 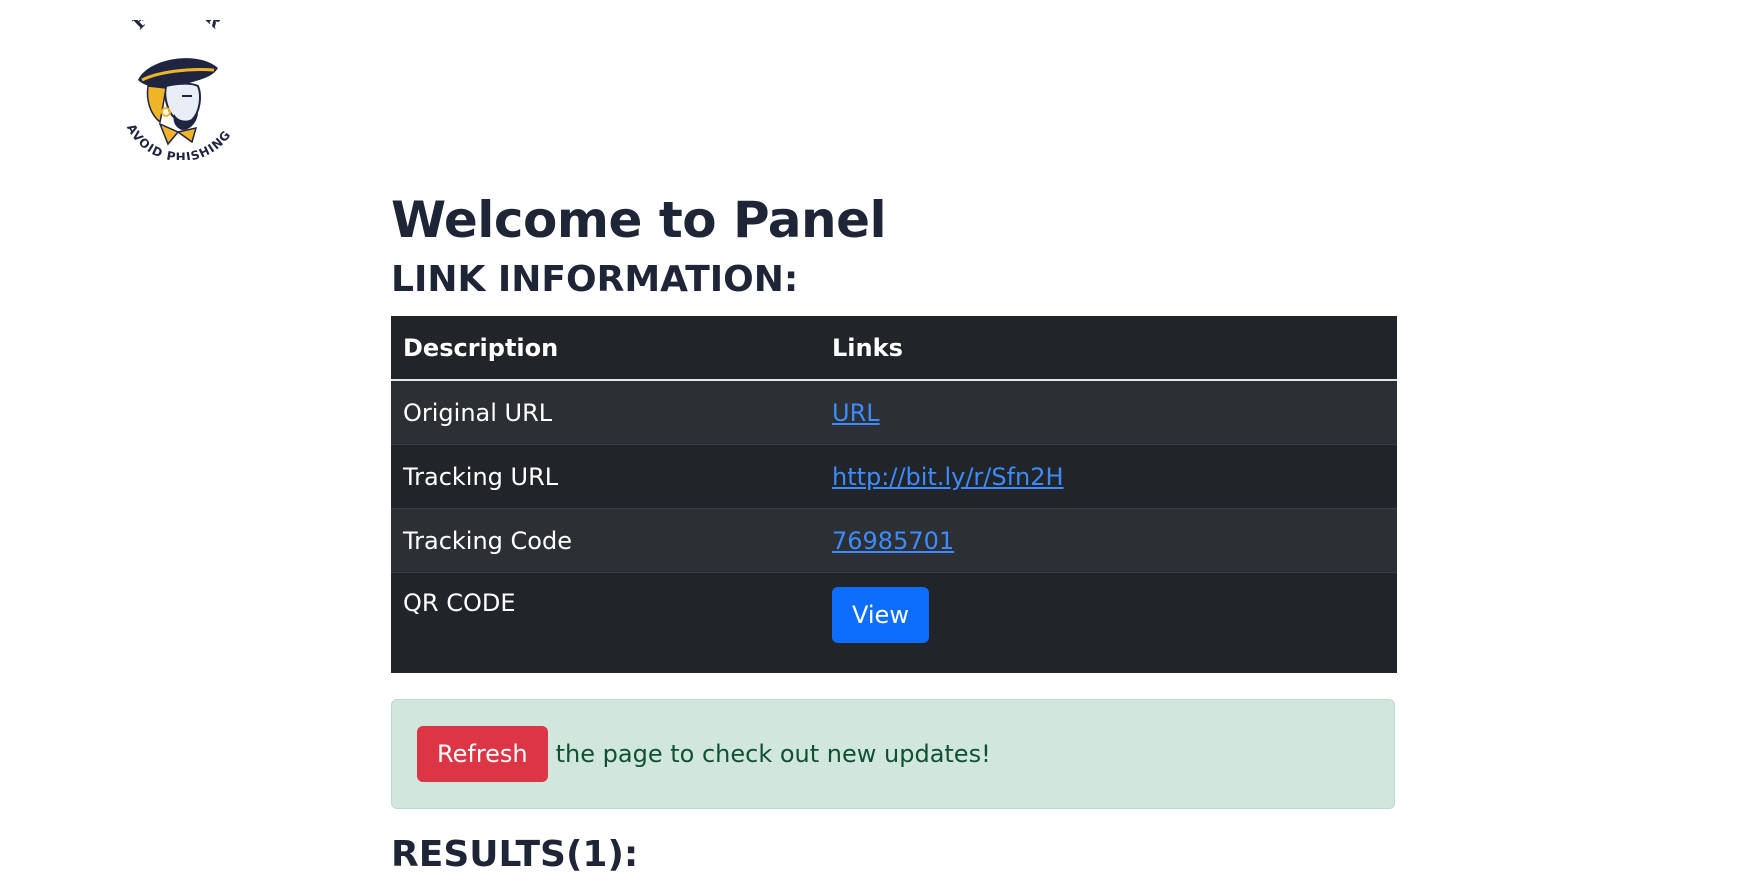 What do you see at coordinates (605, 622) in the screenshot?
I see `row-description: QR CODE` at bounding box center [605, 622].